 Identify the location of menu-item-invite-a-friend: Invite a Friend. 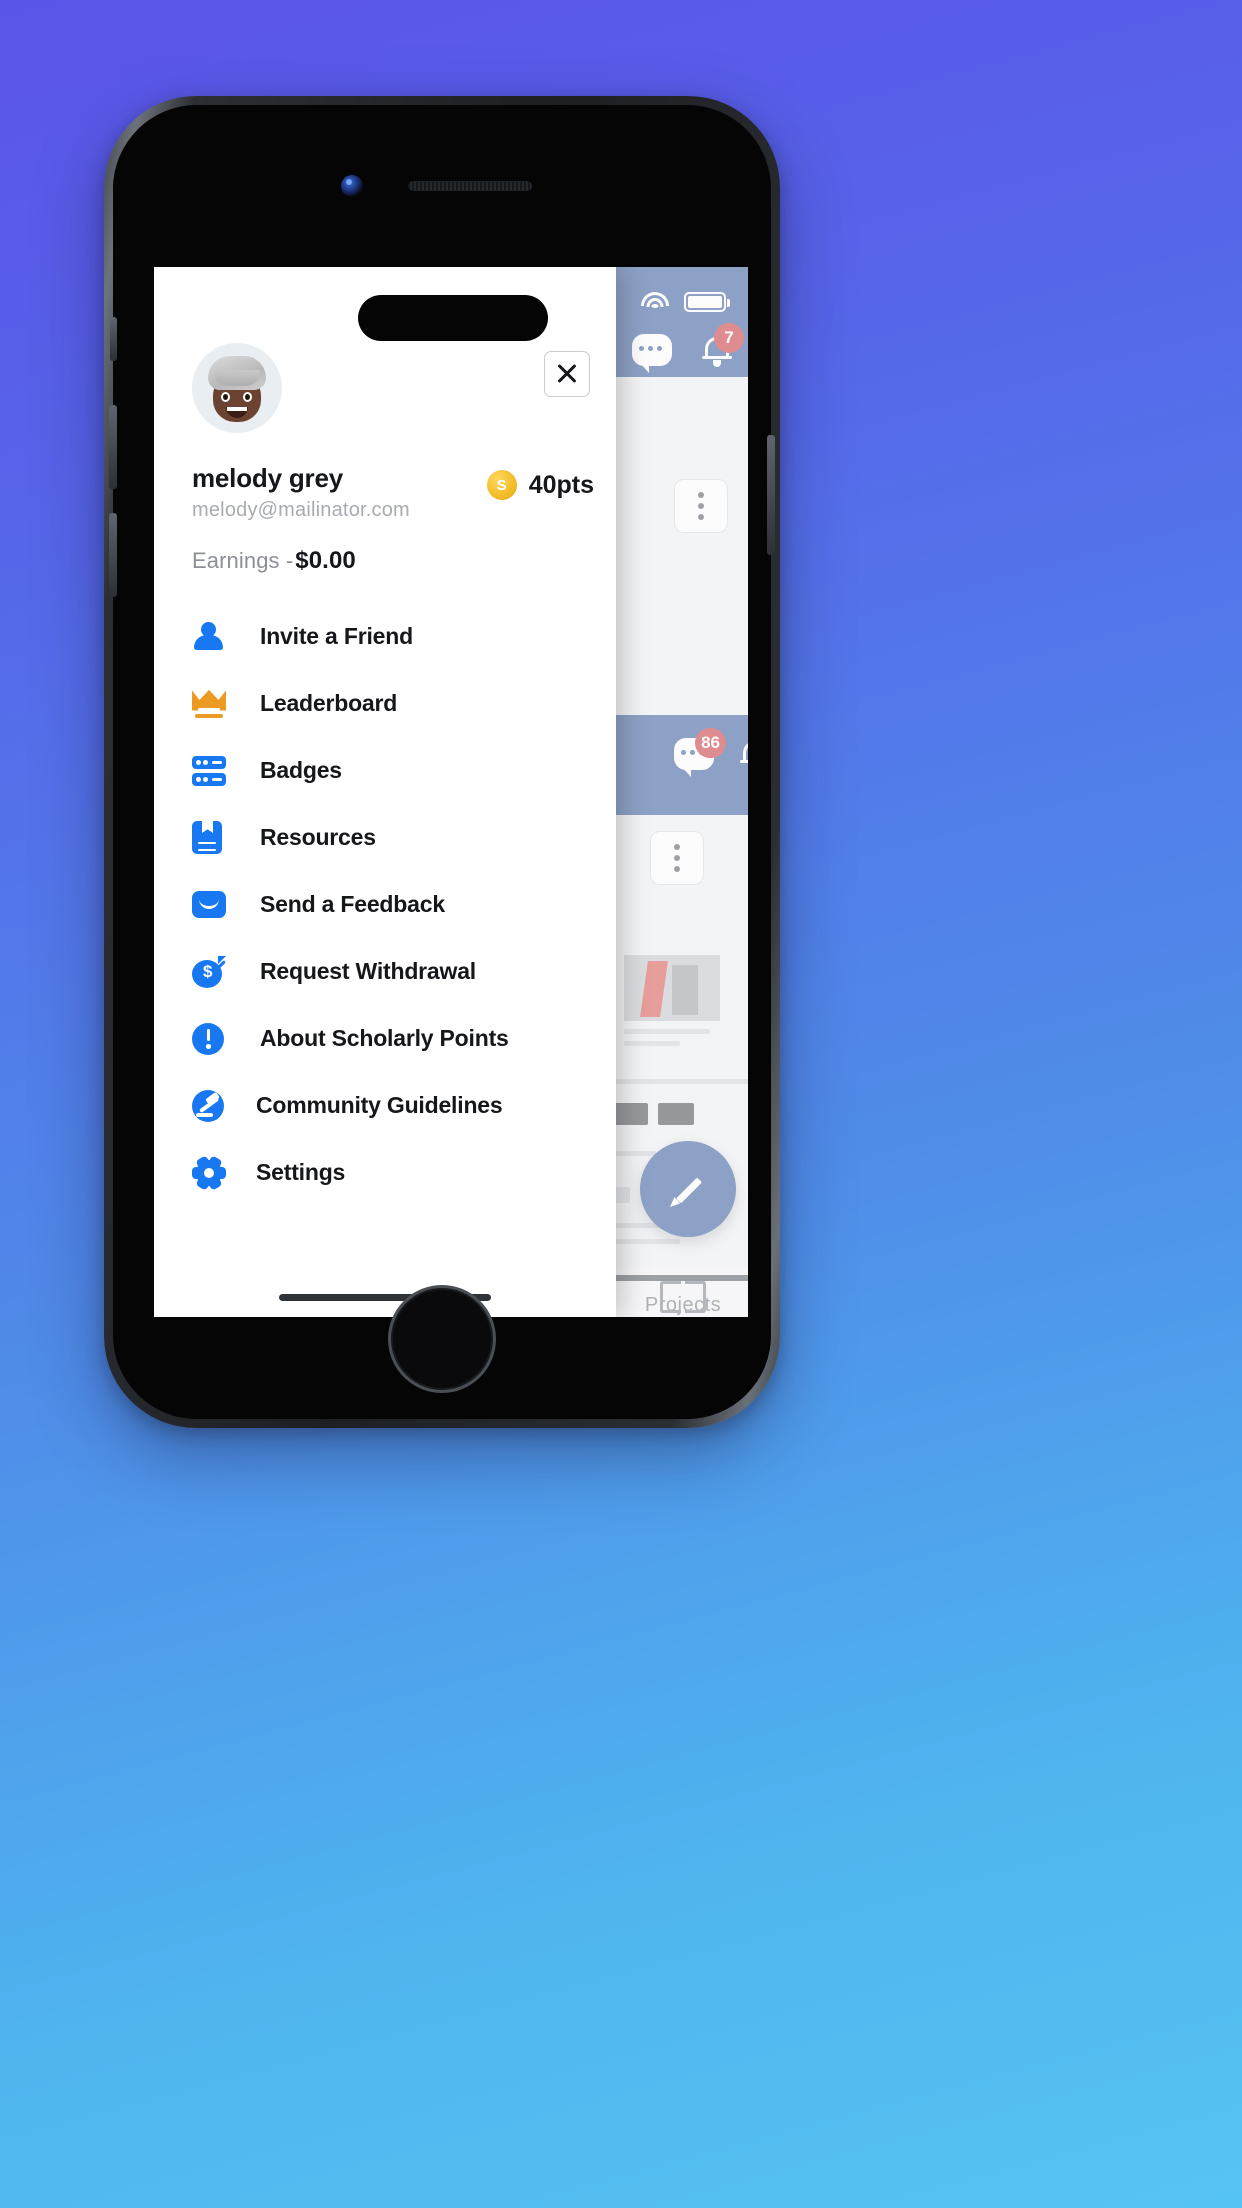
(385, 636).